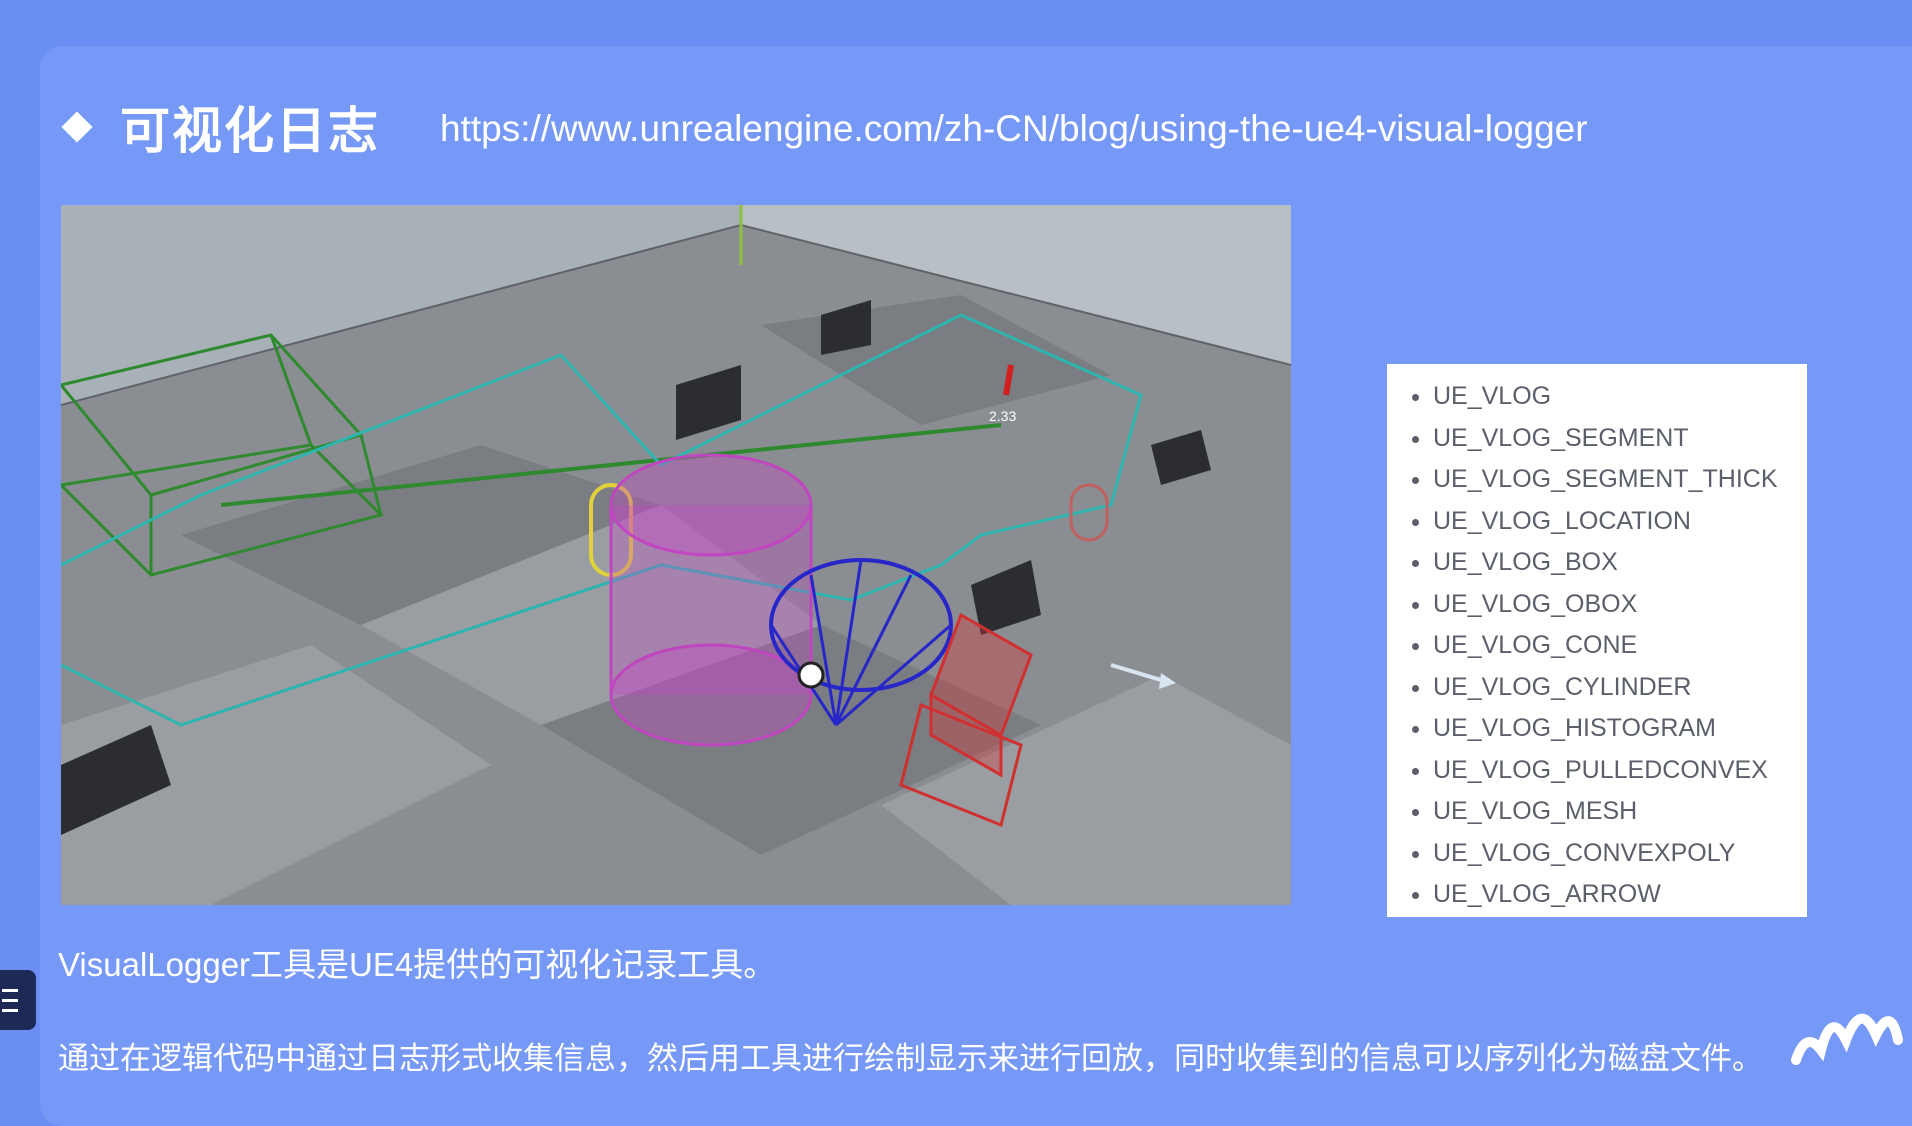 This screenshot has width=1912, height=1126. What do you see at coordinates (1620, 895) in the screenshot?
I see `macro-item: UE_VLOG_ARROW` at bounding box center [1620, 895].